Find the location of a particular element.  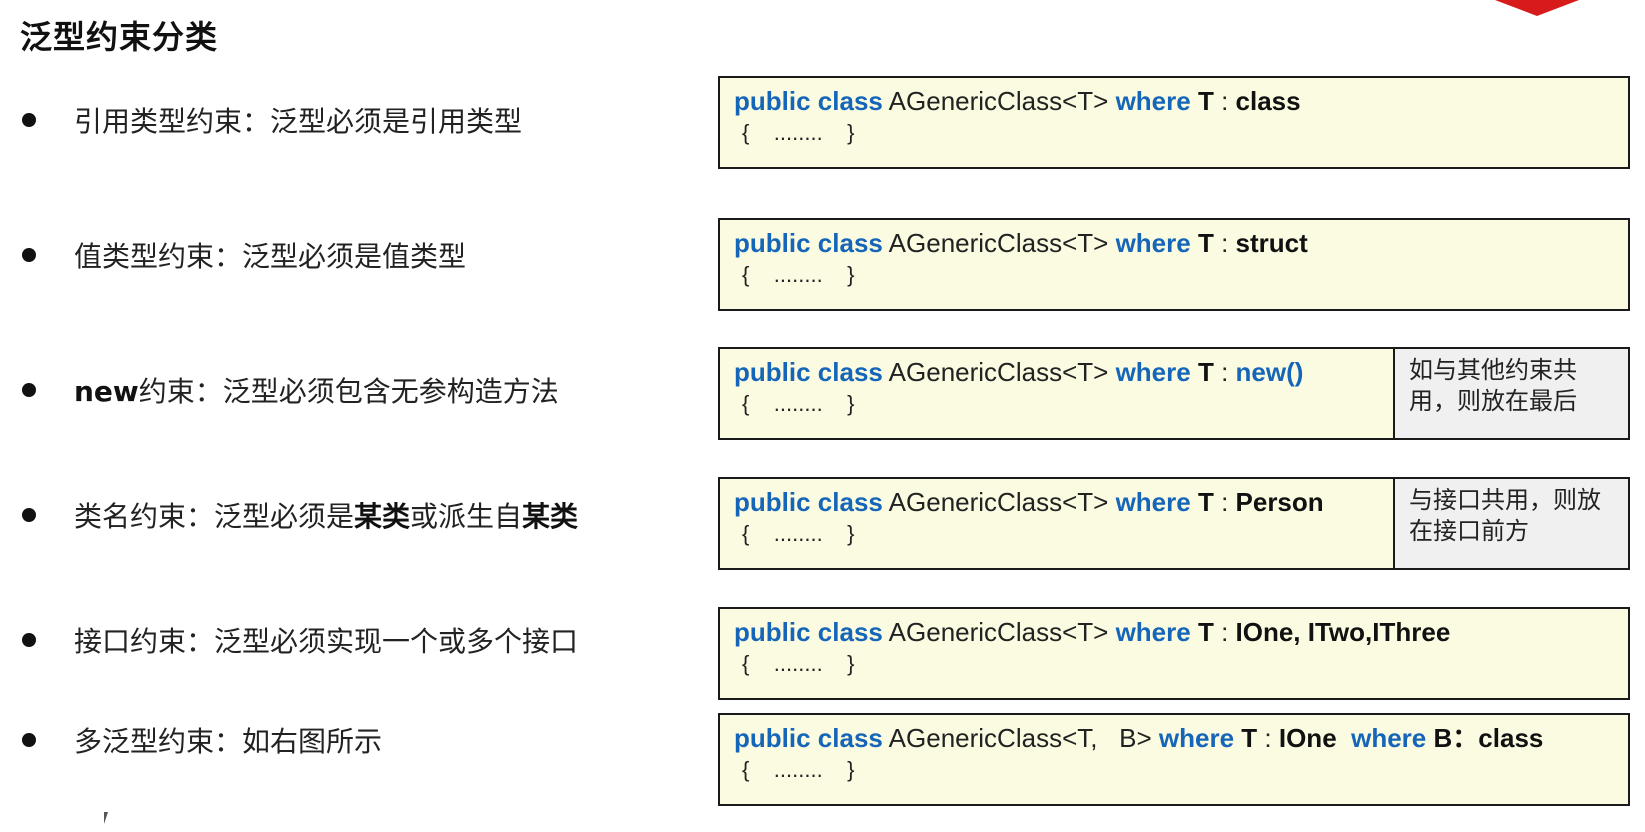

constraint: struct is located at coordinates (1271, 243).